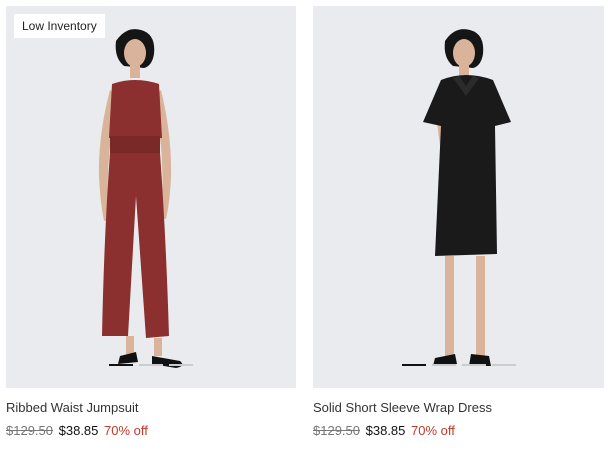  What do you see at coordinates (59, 26) in the screenshot?
I see `low-inventory-badge: Low Inventory` at bounding box center [59, 26].